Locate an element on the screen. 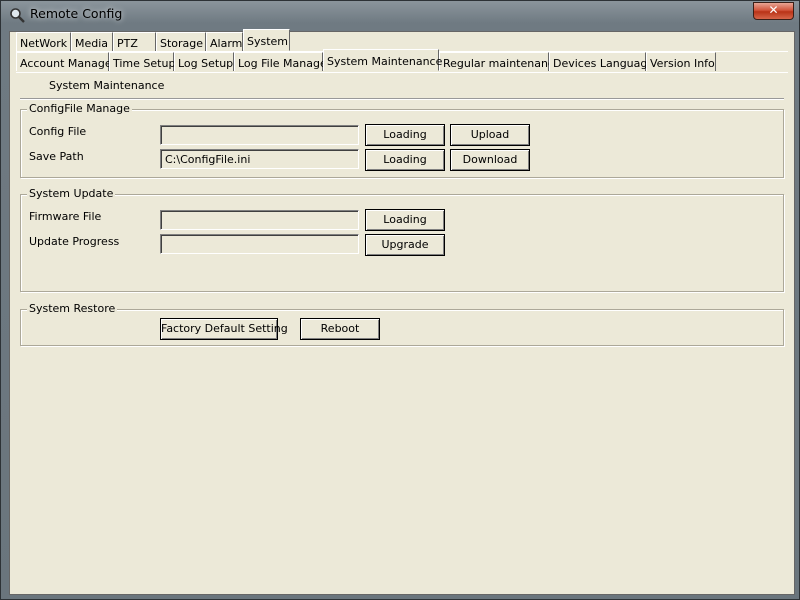  firmware-file-label: Firmware File is located at coordinates (65, 216).